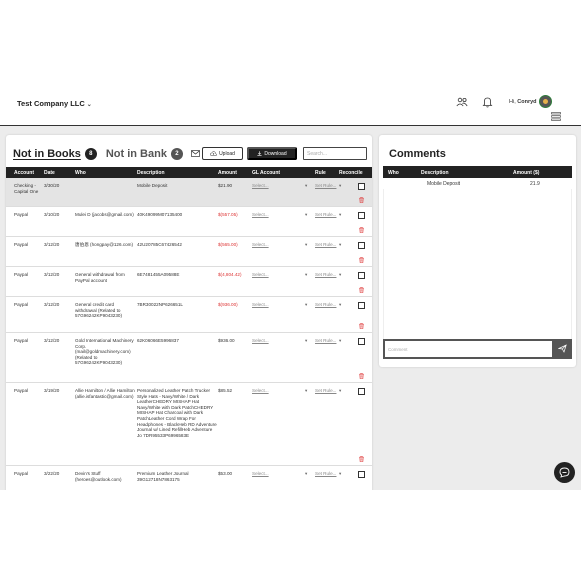 The width and height of the screenshot is (581, 580). What do you see at coordinates (462, 102) in the screenshot?
I see `people-icon` at bounding box center [462, 102].